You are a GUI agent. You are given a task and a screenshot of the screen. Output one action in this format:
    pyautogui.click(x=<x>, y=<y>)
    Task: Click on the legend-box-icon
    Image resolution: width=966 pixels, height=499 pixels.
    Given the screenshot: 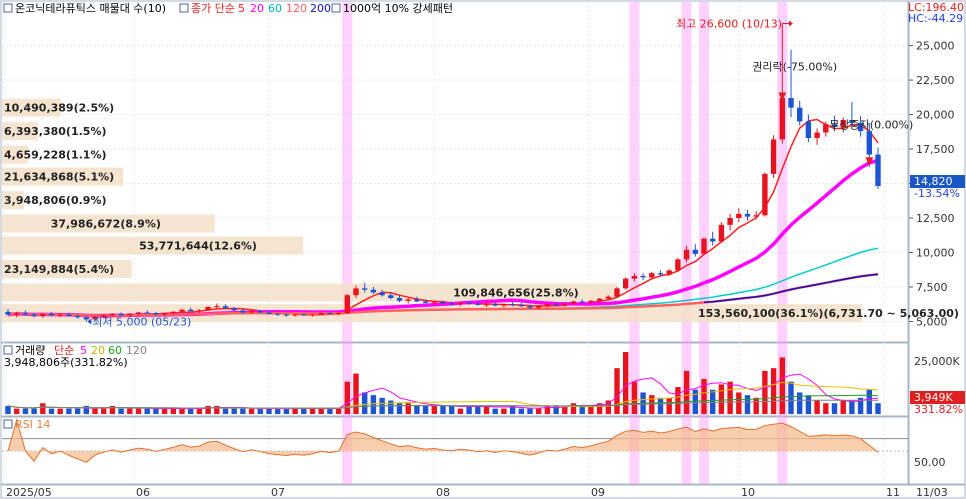 What is the action you would take?
    pyautogui.click(x=8, y=8)
    